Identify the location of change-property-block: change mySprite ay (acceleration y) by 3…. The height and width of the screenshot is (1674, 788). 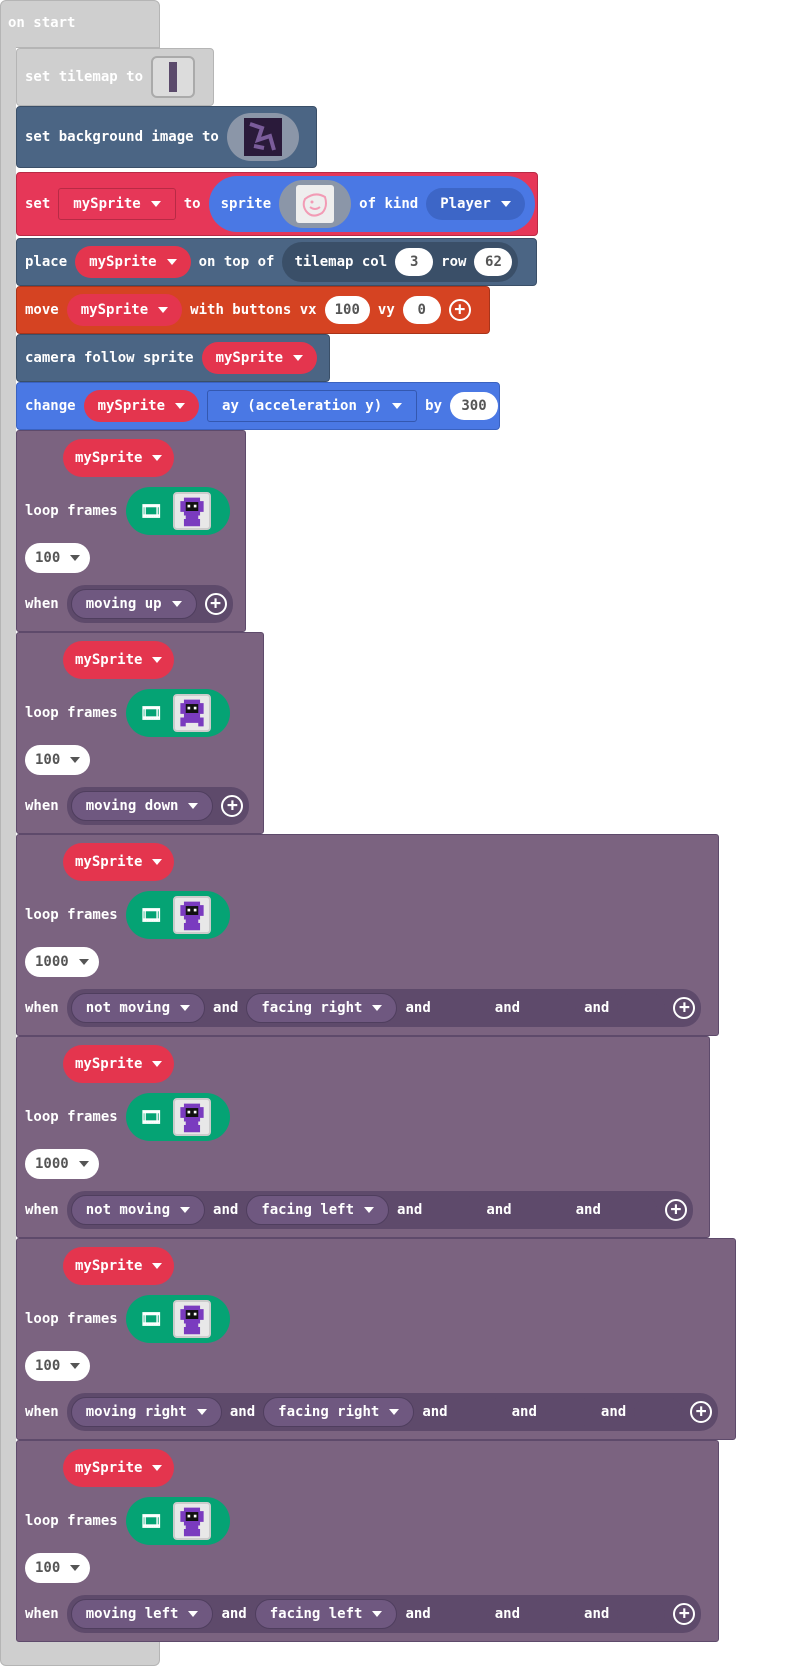
(258, 406).